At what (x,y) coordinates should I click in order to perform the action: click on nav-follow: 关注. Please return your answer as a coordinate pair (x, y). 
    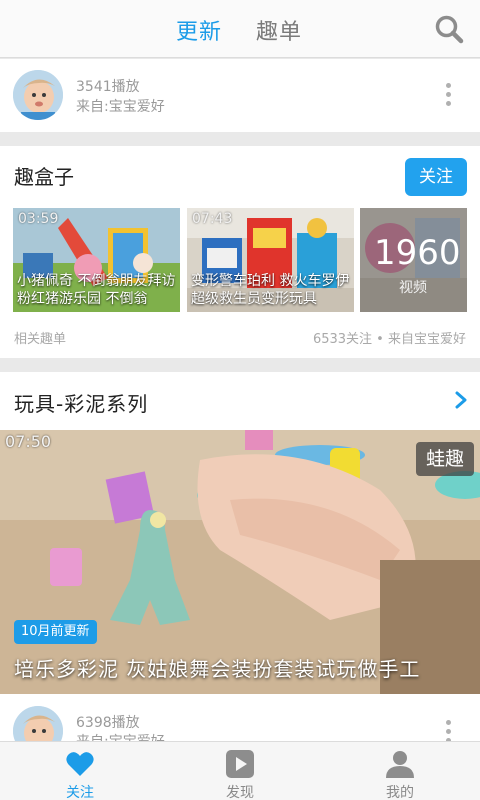
    Looking at the image, I should click on (80, 771).